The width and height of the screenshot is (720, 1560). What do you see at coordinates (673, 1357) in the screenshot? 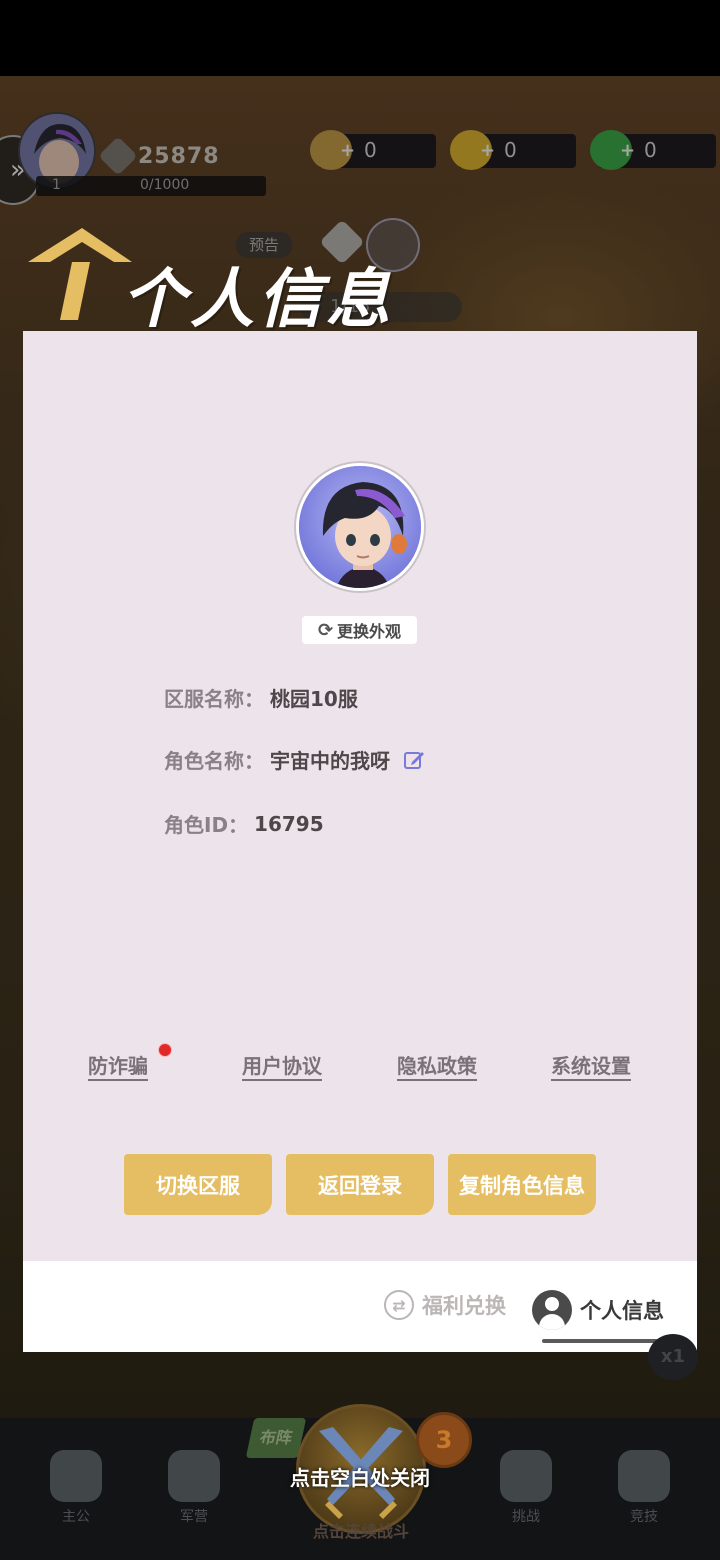
I see `speed-button: x1` at bounding box center [673, 1357].